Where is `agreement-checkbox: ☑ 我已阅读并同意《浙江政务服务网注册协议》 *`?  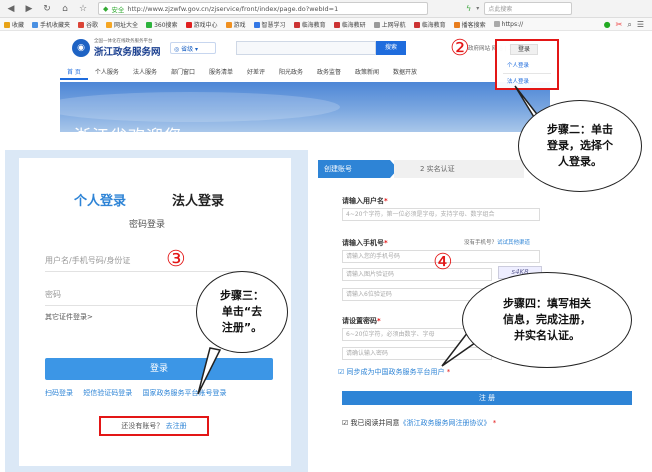
agreement-checkbox: ☑ 我已阅读并同意《浙江政务服务网注册协议》 * is located at coordinates (419, 423).